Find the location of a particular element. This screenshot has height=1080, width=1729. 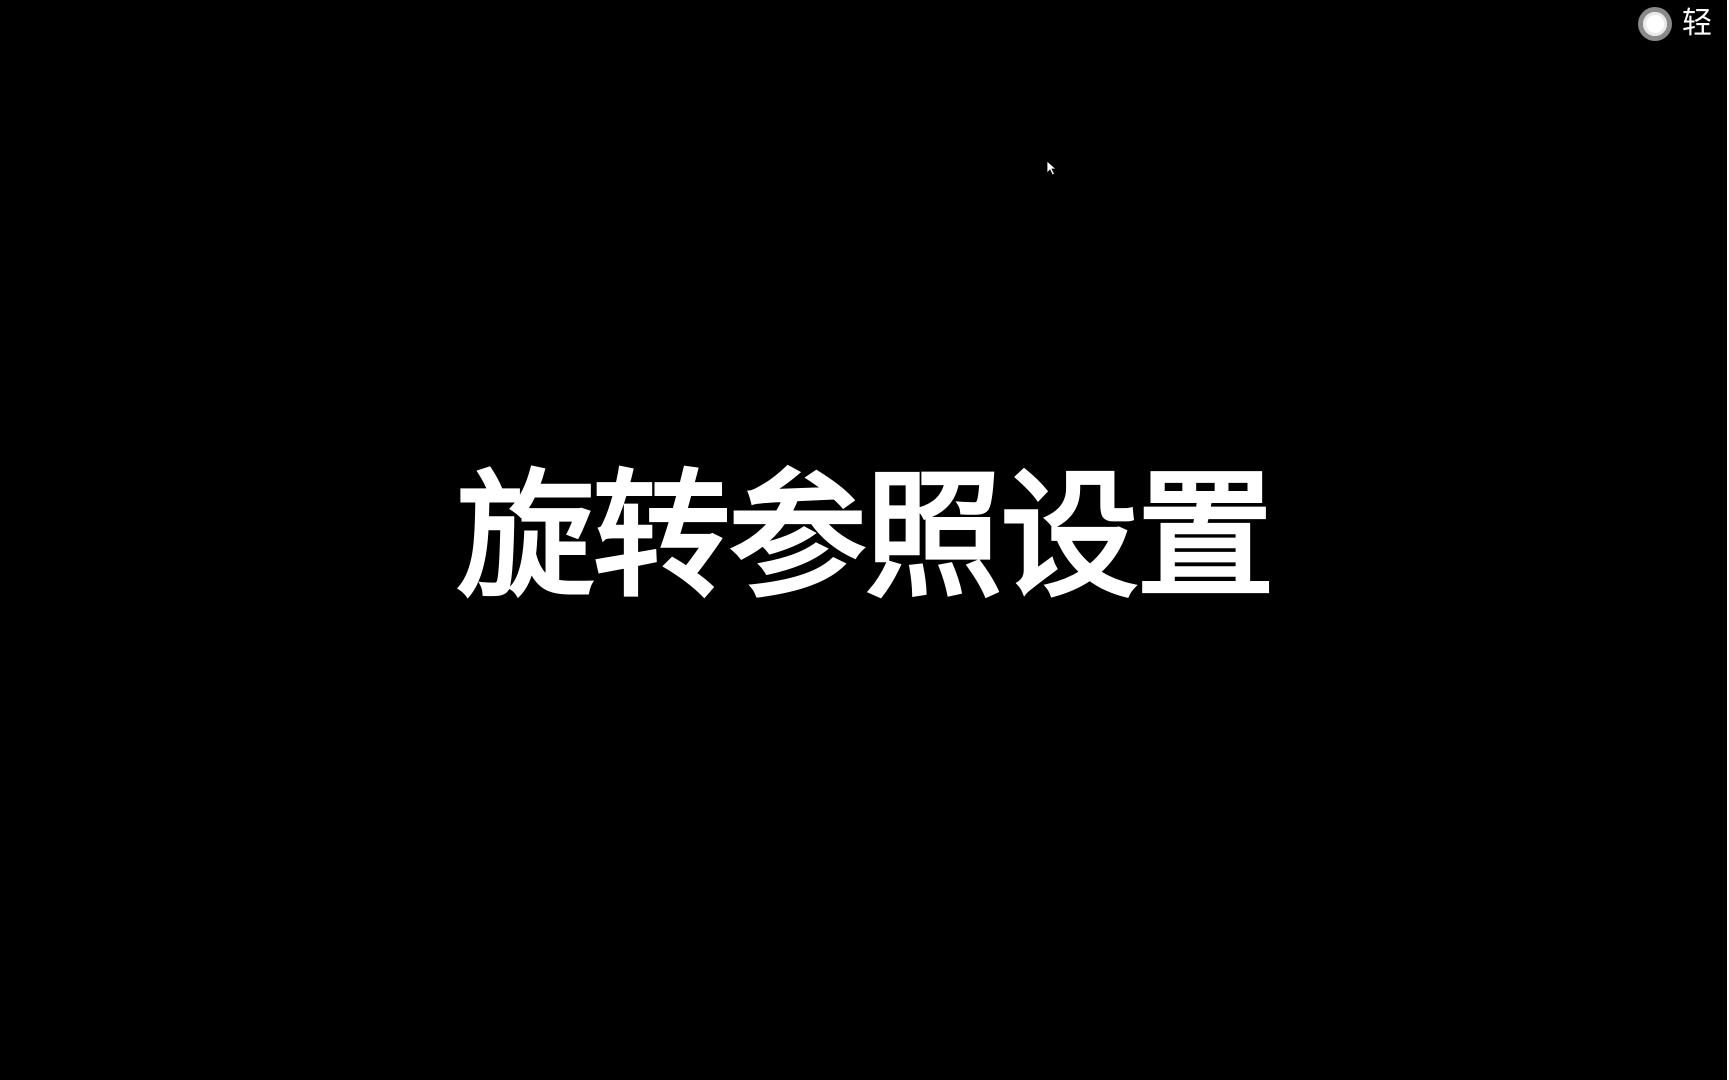

recorder-widget: 轻​ is located at coordinates (1682, 24).